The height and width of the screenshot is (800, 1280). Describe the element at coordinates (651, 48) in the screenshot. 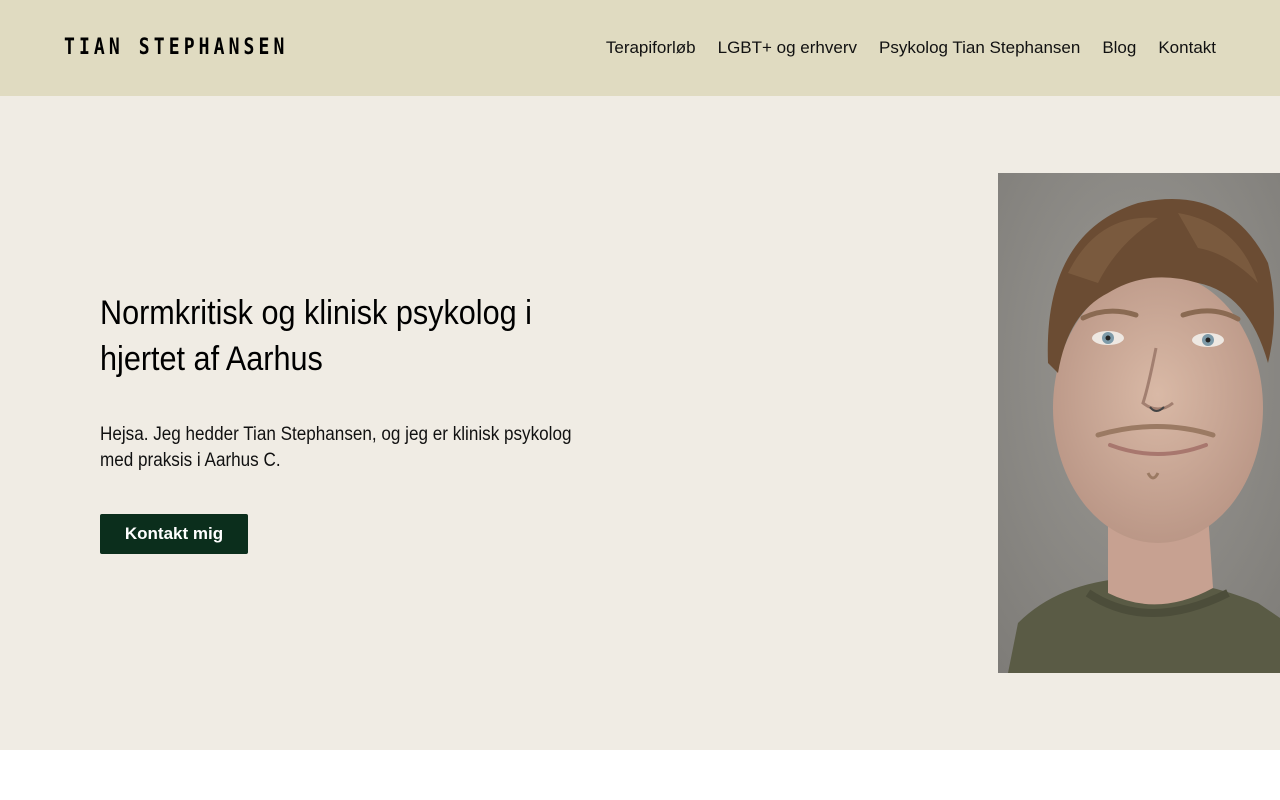

I see `nav-item-terapiforlob: Terapiforløb` at that location.